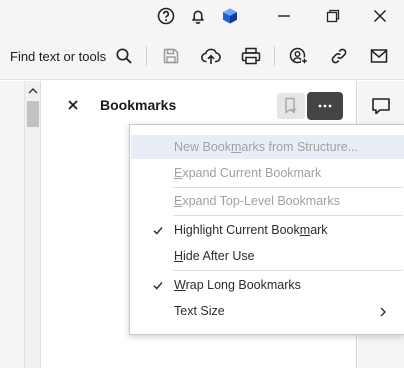  What do you see at coordinates (214, 256) in the screenshot?
I see `menu-item-label: Hide After Use` at bounding box center [214, 256].